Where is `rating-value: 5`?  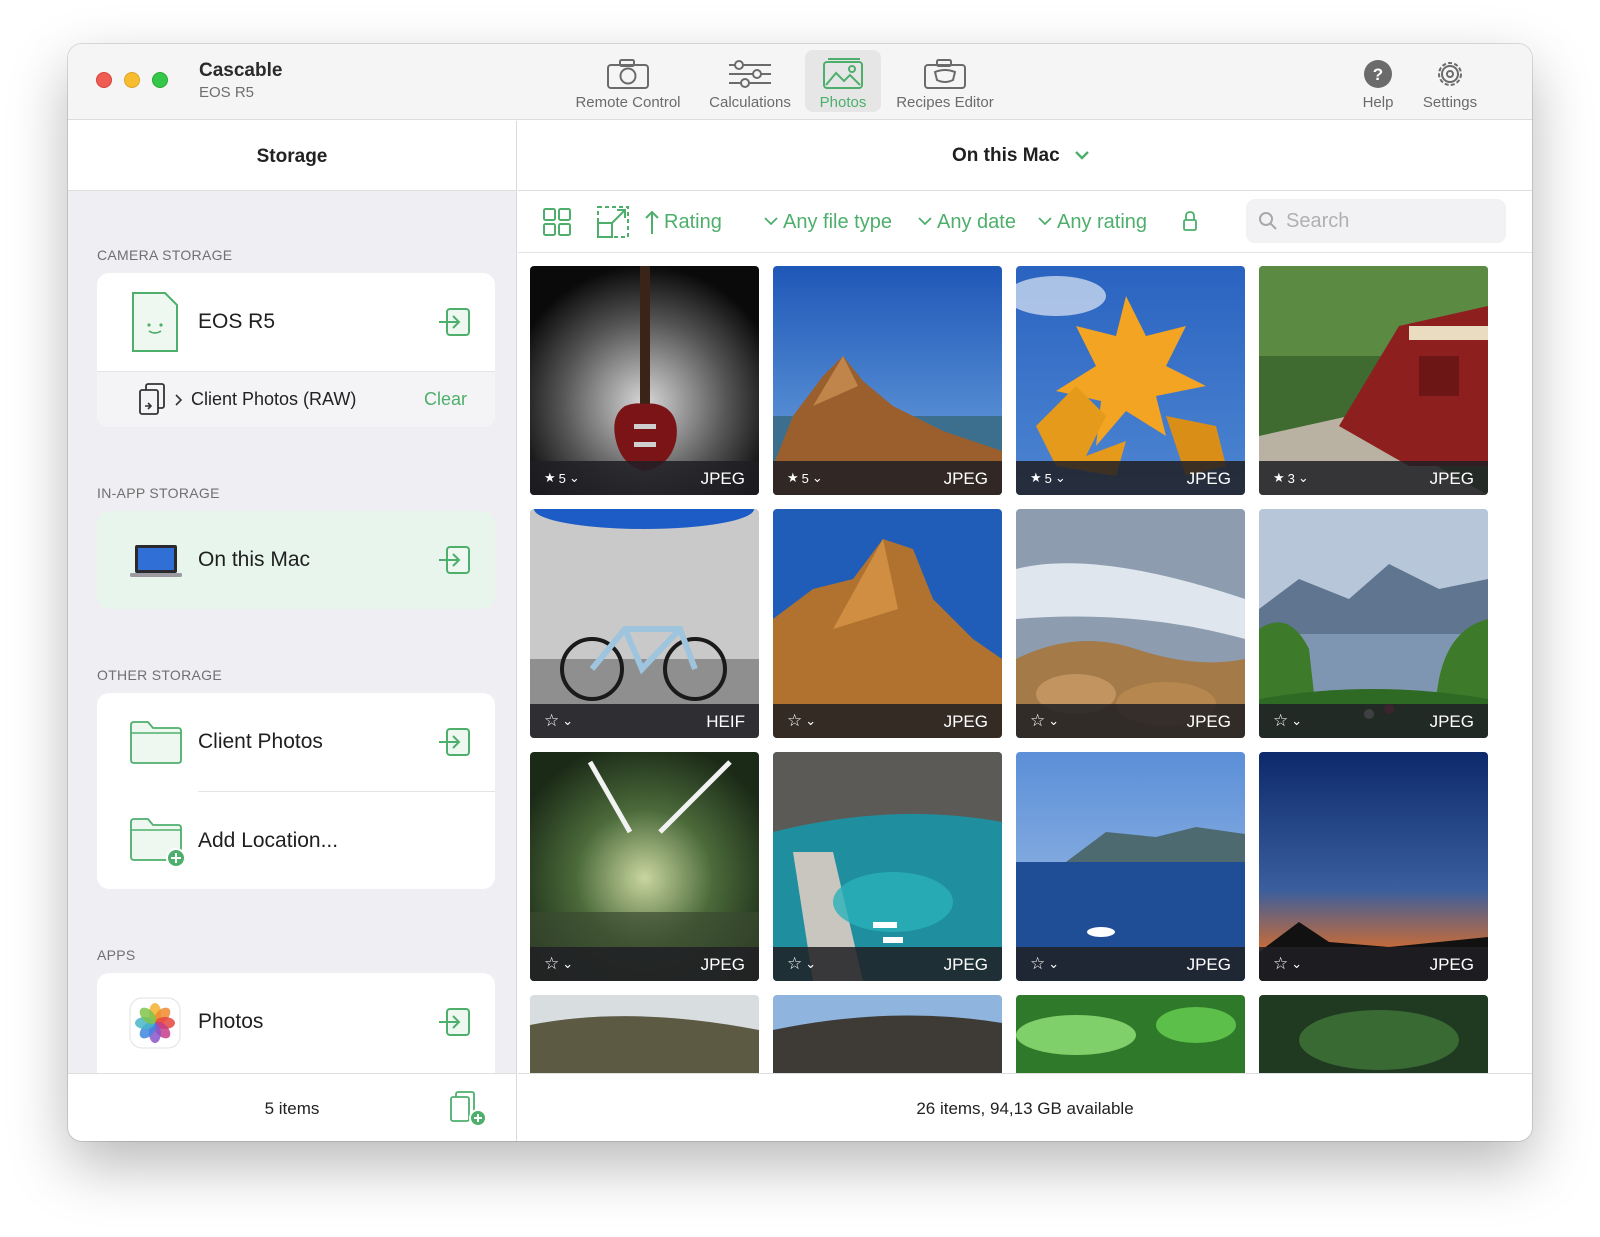 rating-value: 5 is located at coordinates (1048, 478).